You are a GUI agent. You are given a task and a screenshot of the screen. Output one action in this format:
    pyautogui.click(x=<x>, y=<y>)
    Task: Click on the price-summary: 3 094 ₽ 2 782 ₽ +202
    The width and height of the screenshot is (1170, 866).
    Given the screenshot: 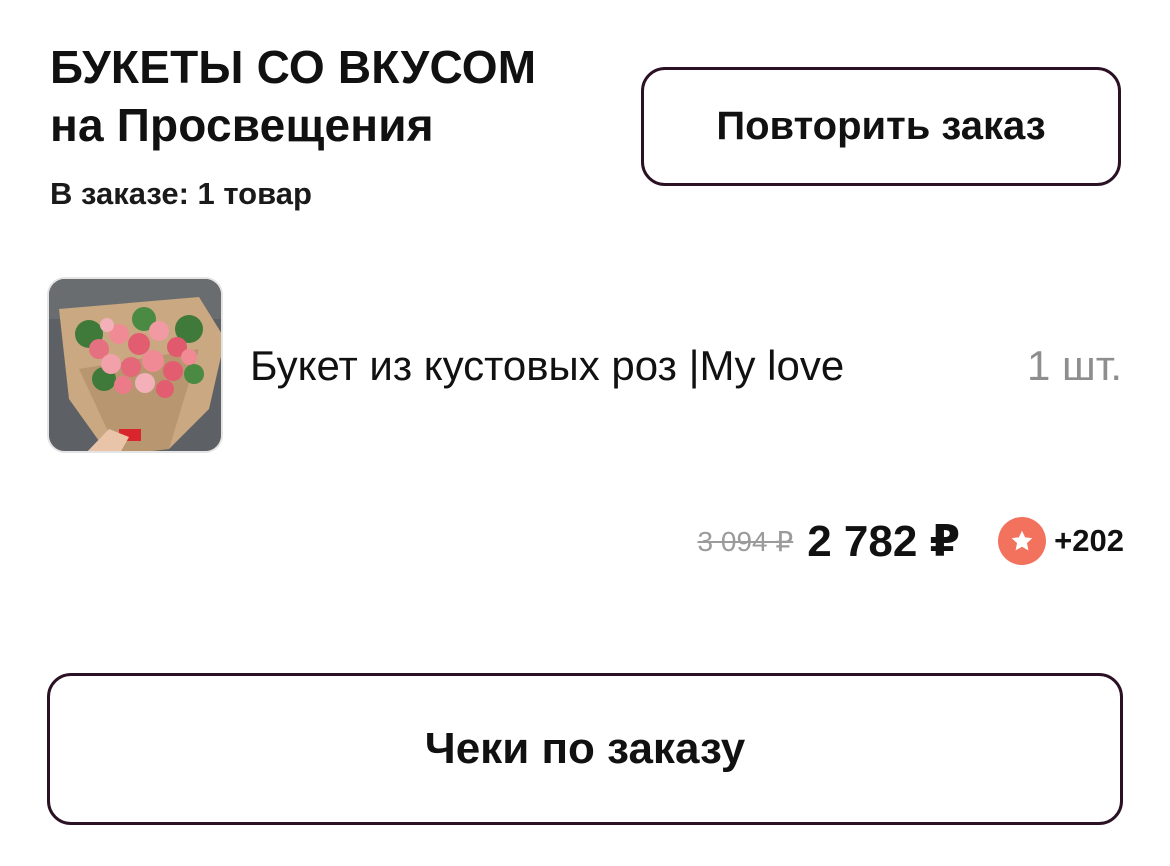 What is the action you would take?
    pyautogui.click(x=911, y=541)
    